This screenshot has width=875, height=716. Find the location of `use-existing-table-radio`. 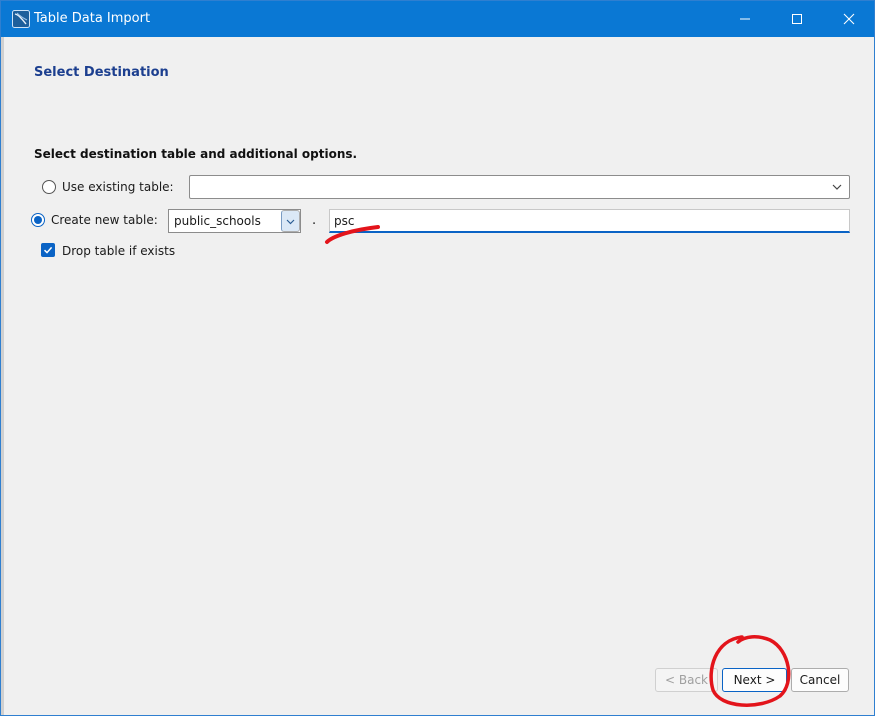

use-existing-table-radio is located at coordinates (49, 187).